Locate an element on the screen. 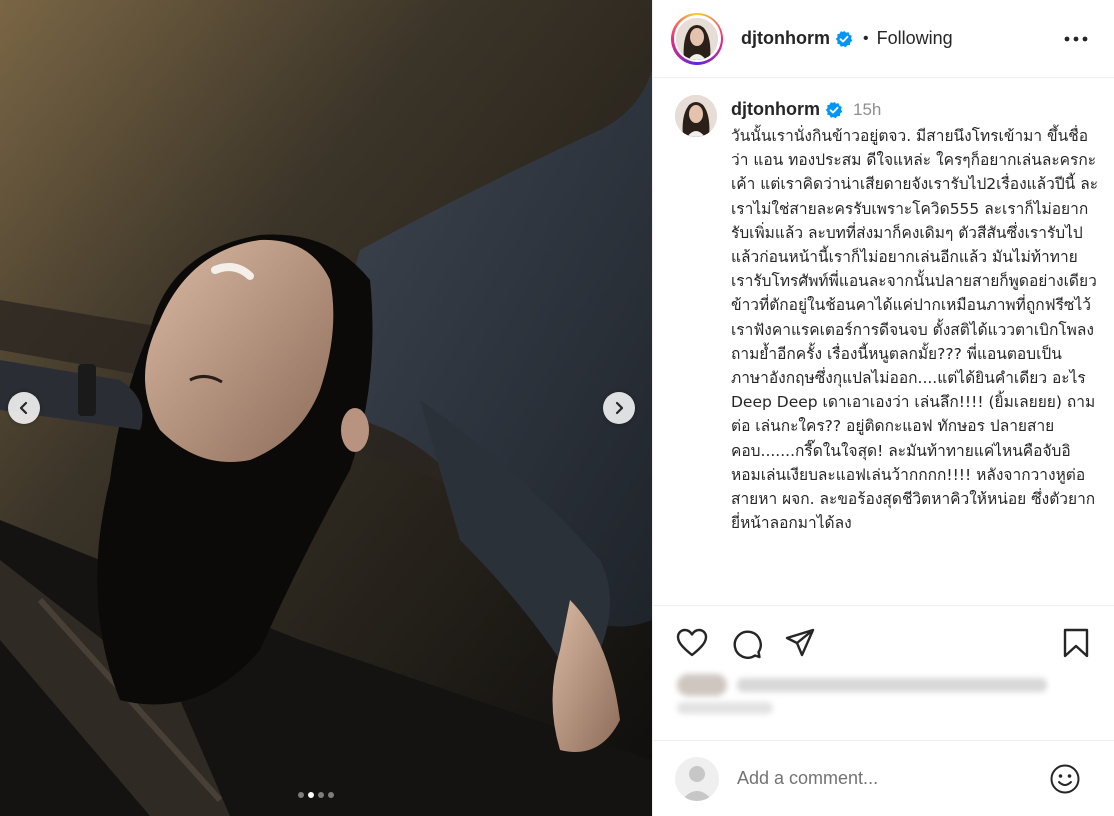  emoji-icon is located at coordinates (1065, 779).